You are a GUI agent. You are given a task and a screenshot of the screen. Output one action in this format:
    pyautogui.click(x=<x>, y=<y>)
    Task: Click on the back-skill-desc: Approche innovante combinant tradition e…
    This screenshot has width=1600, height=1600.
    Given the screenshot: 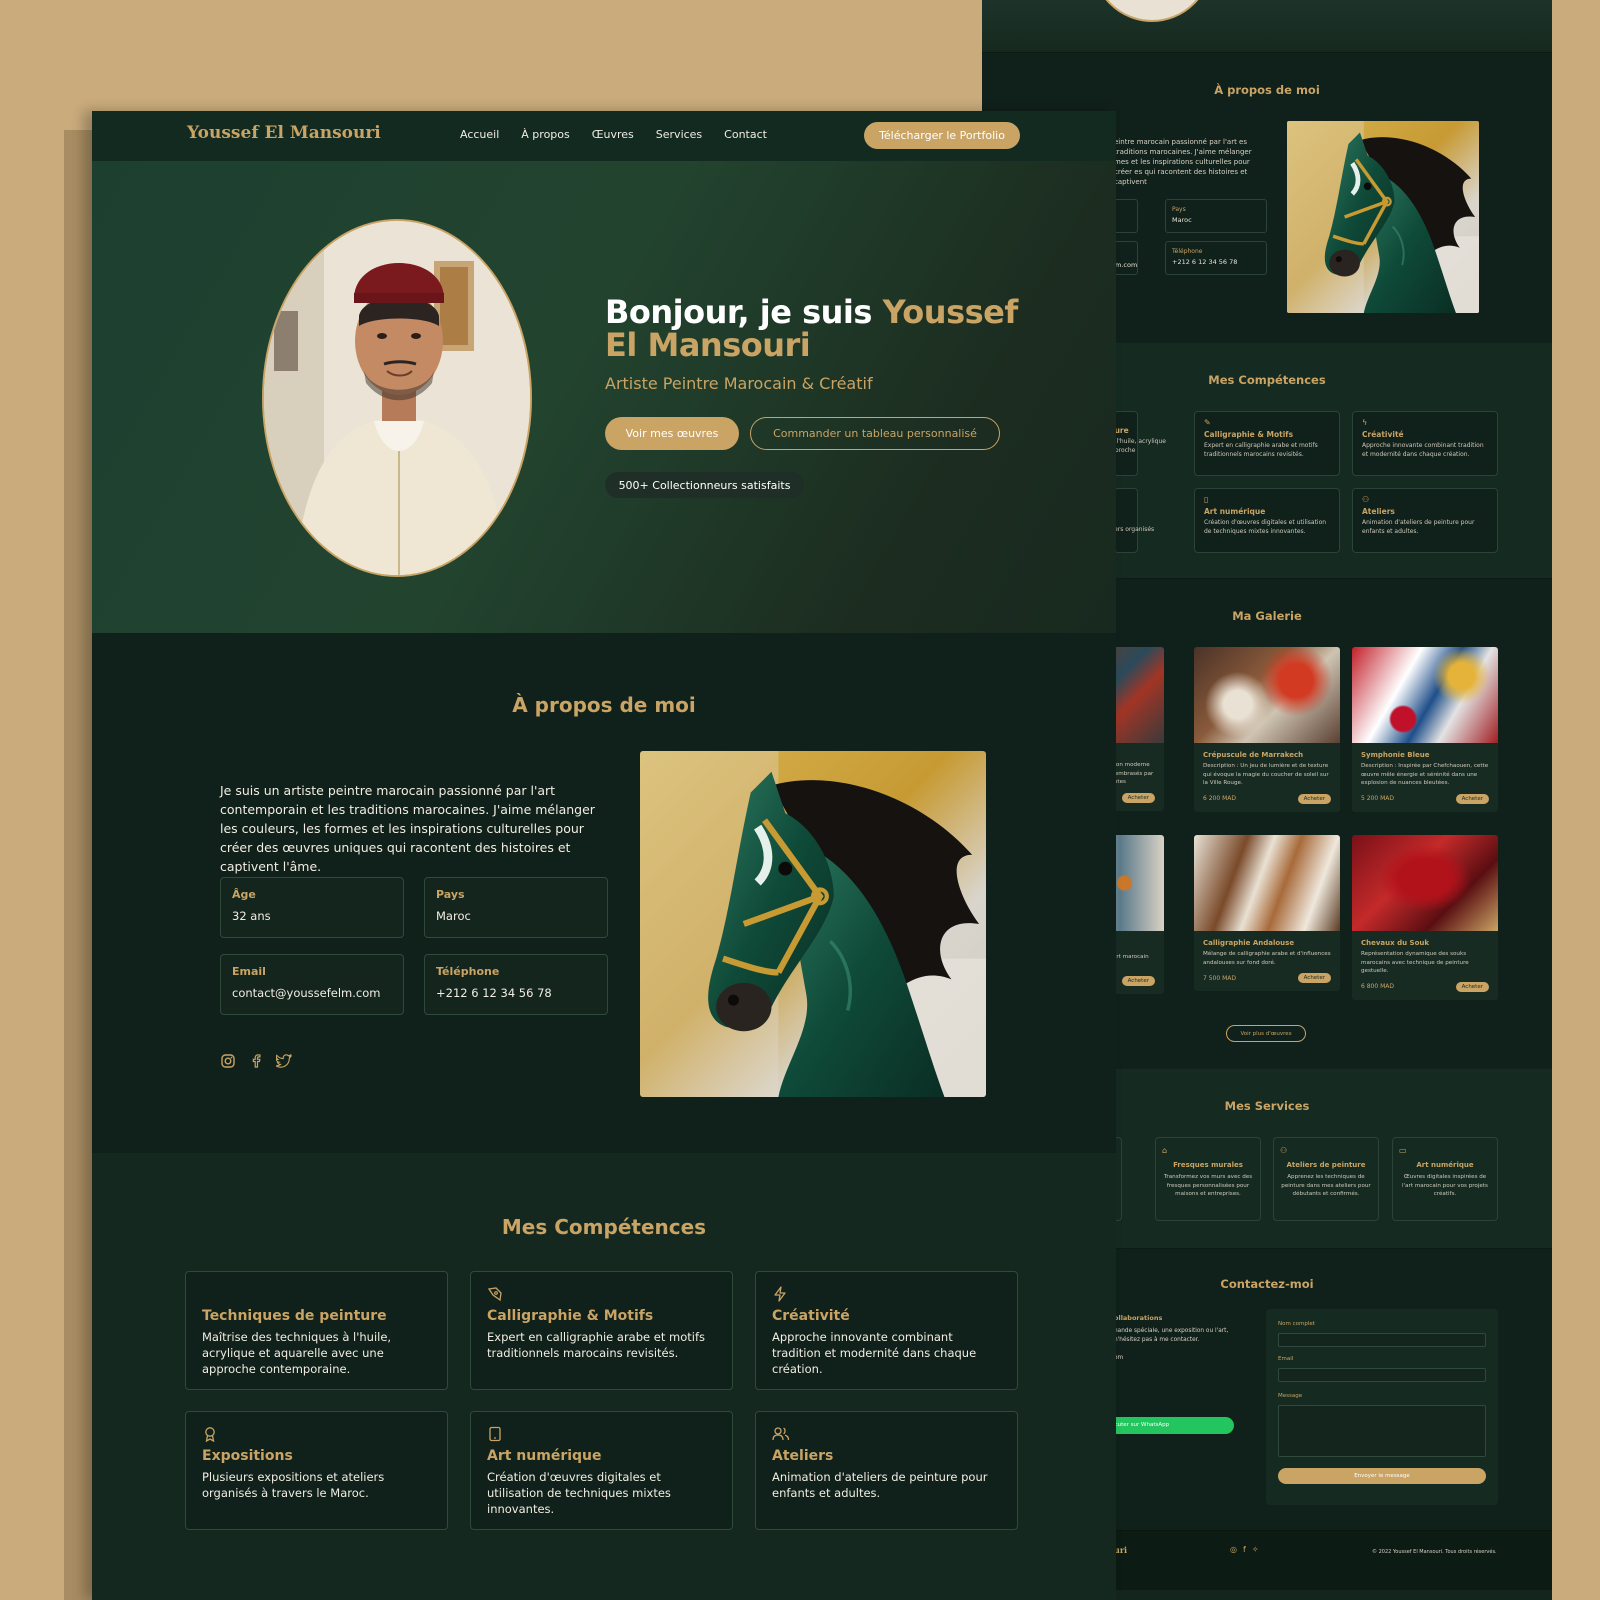 What is the action you would take?
    pyautogui.click(x=1423, y=450)
    